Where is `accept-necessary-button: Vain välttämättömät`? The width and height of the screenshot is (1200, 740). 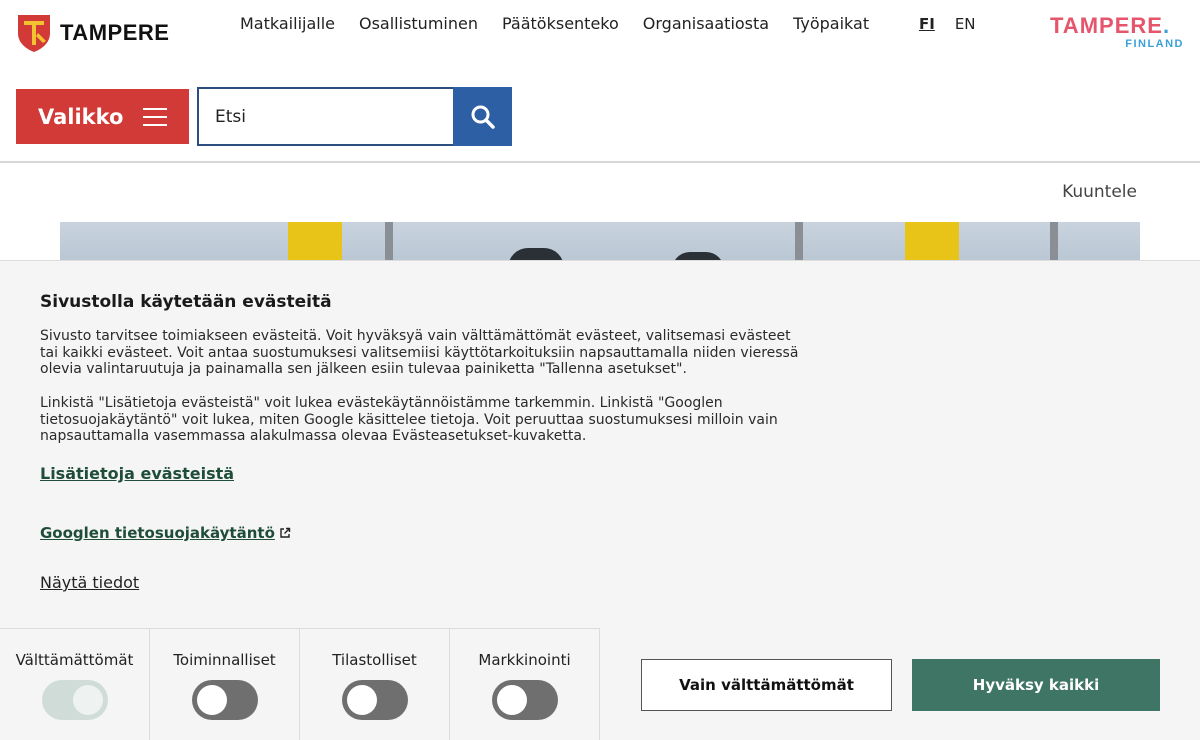 accept-necessary-button: Vain välttämättömät is located at coordinates (766, 685).